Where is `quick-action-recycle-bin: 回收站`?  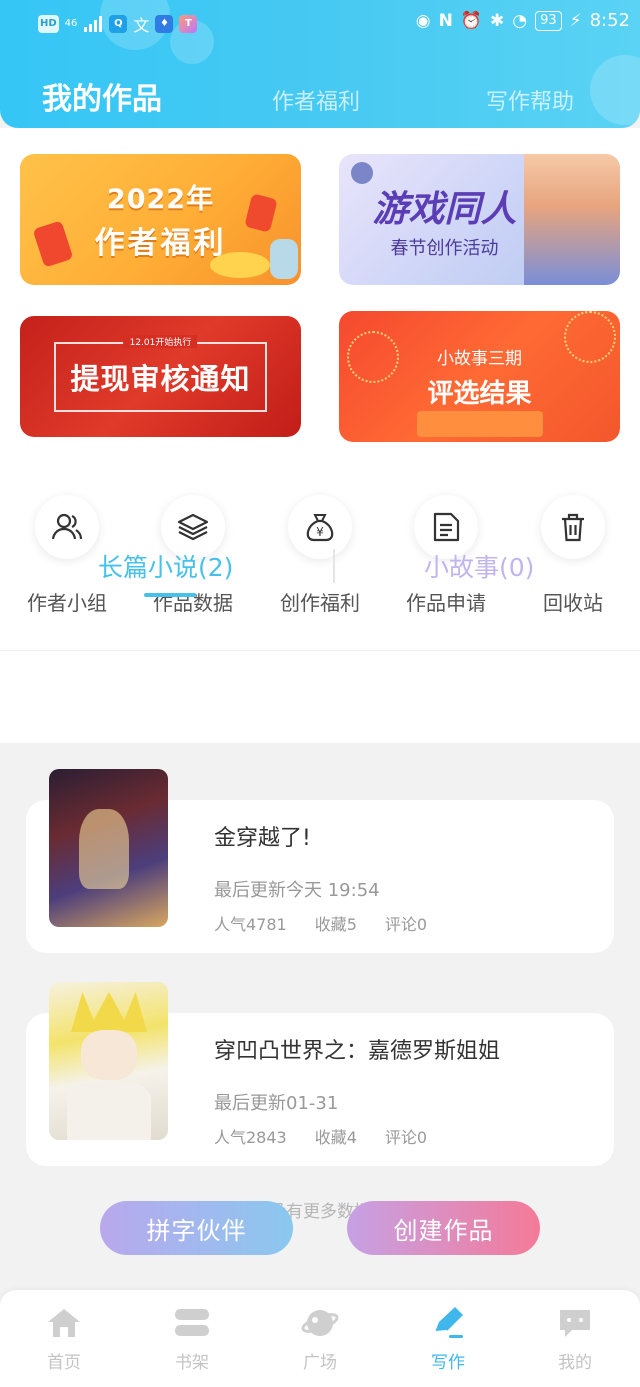
quick-action-recycle-bin: 回收站 is located at coordinates (573, 555).